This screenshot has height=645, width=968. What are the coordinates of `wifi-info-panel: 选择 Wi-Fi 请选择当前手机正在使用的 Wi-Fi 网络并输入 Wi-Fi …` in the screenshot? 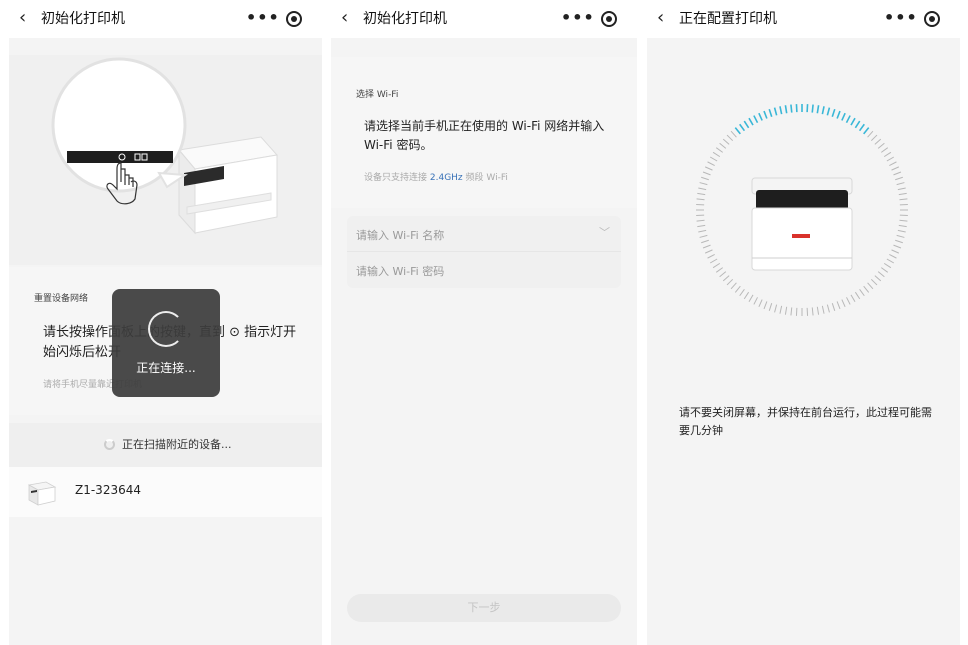 It's located at (484, 132).